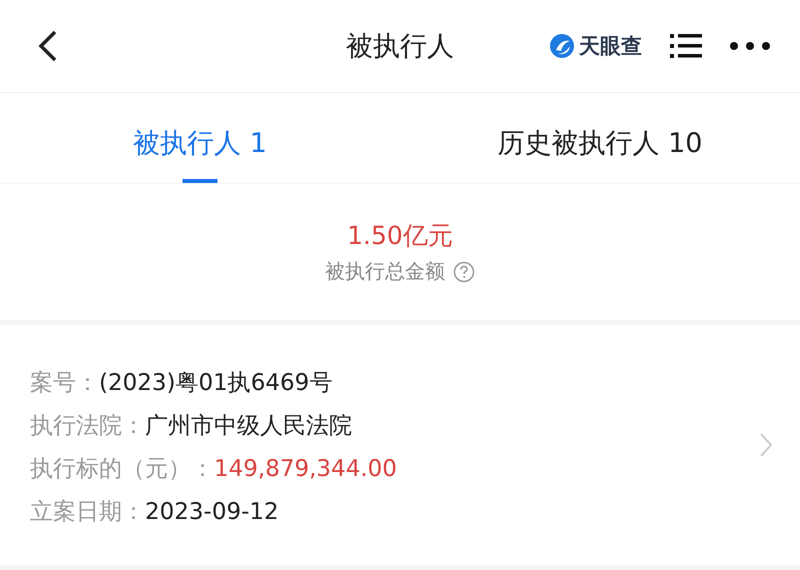  I want to click on field-value: 149,879,344.00, so click(305, 469).